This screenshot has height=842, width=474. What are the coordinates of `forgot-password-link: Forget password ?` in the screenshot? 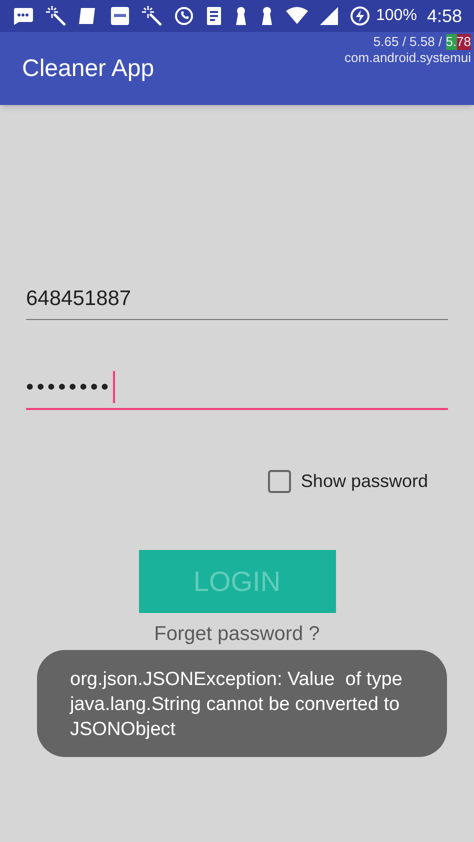 It's located at (237, 634).